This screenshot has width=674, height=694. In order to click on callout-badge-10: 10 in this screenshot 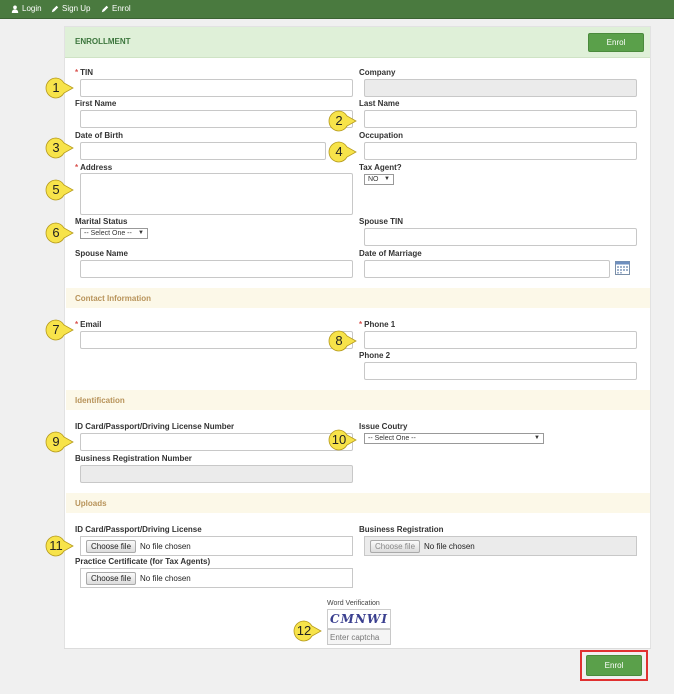, I will do `click(342, 440)`.